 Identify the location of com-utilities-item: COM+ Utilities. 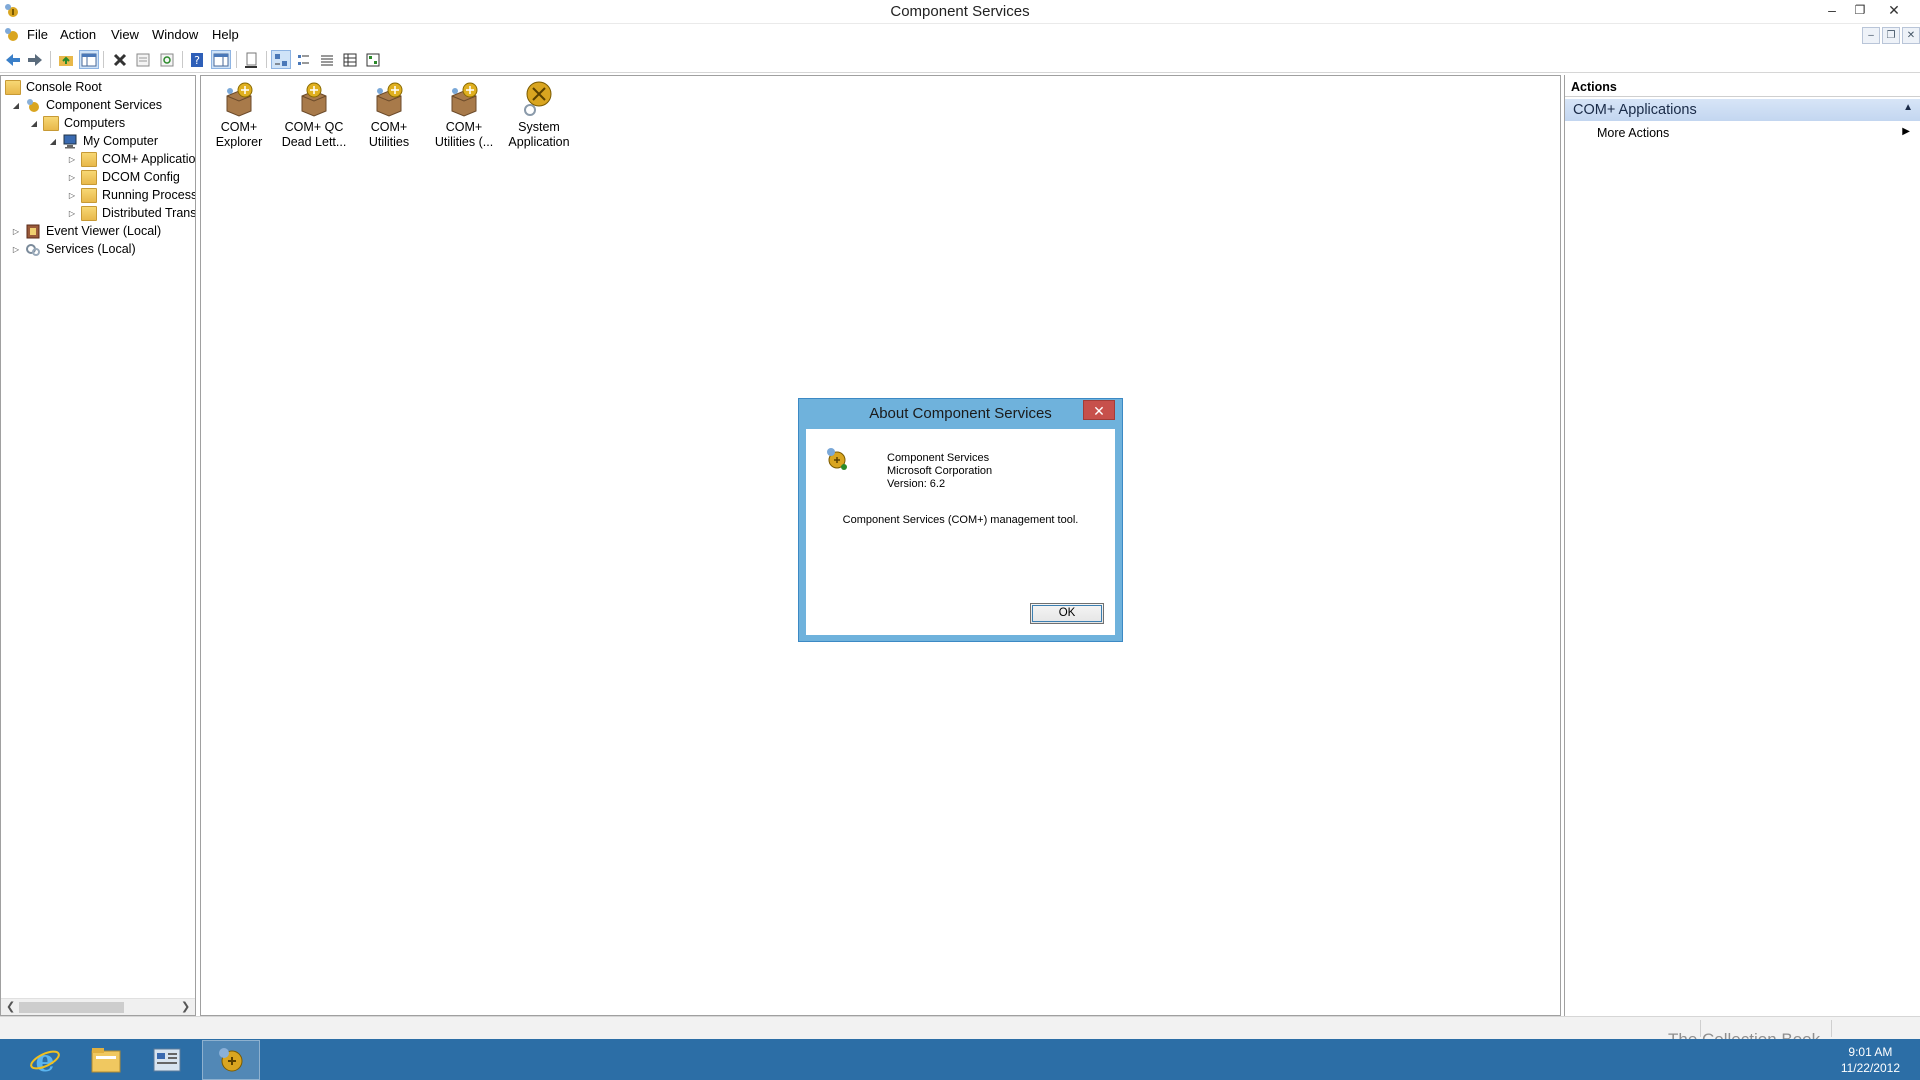
(389, 115).